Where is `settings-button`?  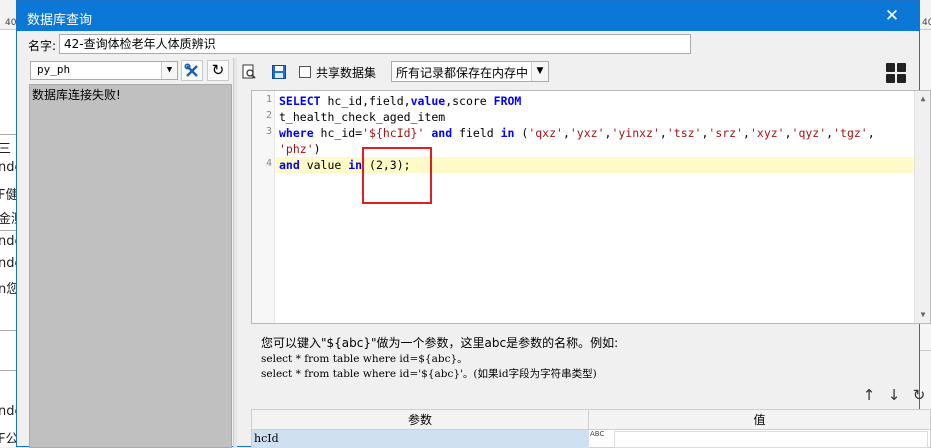 settings-button is located at coordinates (192, 70).